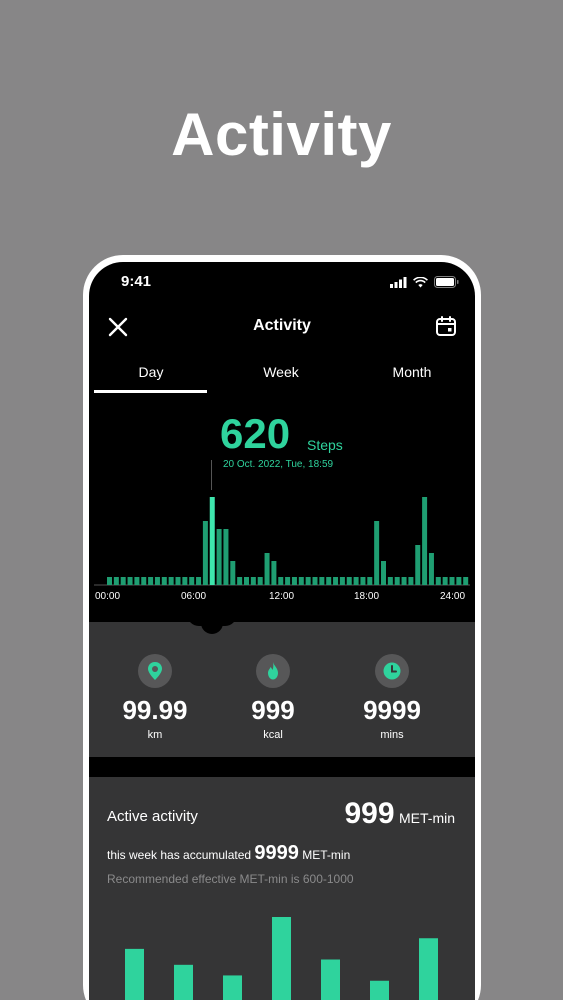 This screenshot has height=1000, width=563. What do you see at coordinates (392, 735) in the screenshot?
I see `stat-unit: mins` at bounding box center [392, 735].